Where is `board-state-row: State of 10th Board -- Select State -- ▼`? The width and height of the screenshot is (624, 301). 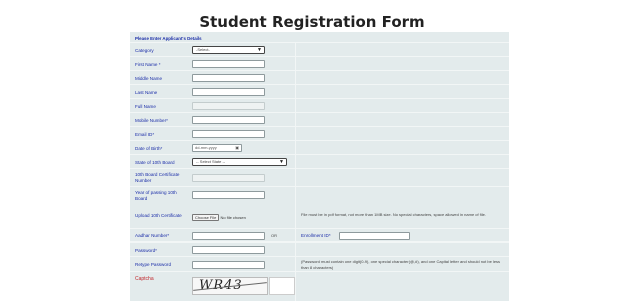
board-state-row: State of 10th Board -- Select State -- ▼ is located at coordinates (319, 162).